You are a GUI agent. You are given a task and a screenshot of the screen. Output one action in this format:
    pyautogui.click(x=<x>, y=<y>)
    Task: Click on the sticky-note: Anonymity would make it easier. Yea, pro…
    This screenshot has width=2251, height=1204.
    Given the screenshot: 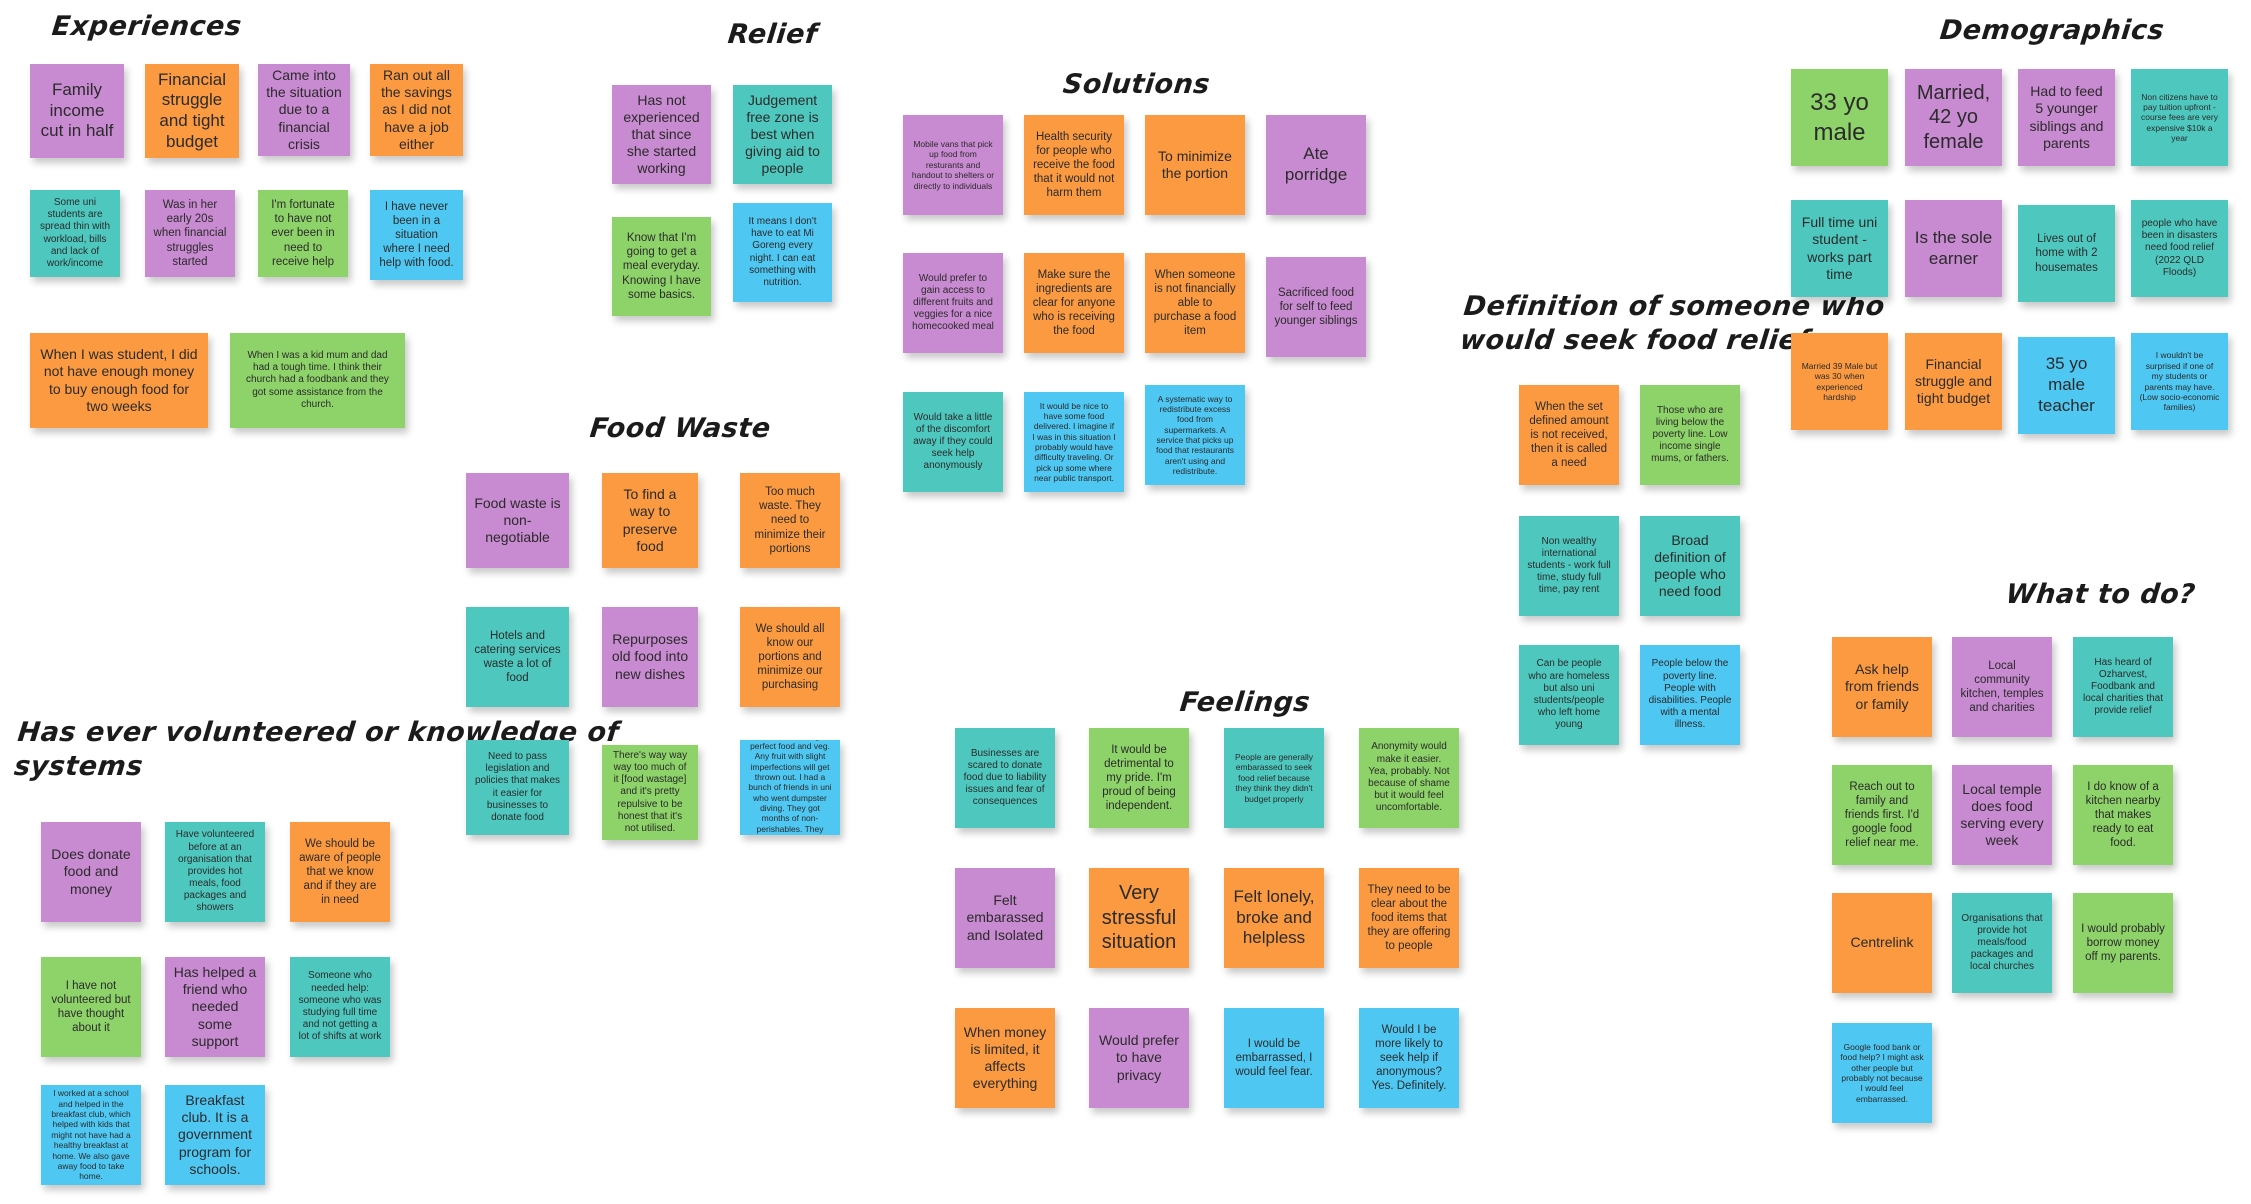 What is the action you would take?
    pyautogui.click(x=1409, y=778)
    